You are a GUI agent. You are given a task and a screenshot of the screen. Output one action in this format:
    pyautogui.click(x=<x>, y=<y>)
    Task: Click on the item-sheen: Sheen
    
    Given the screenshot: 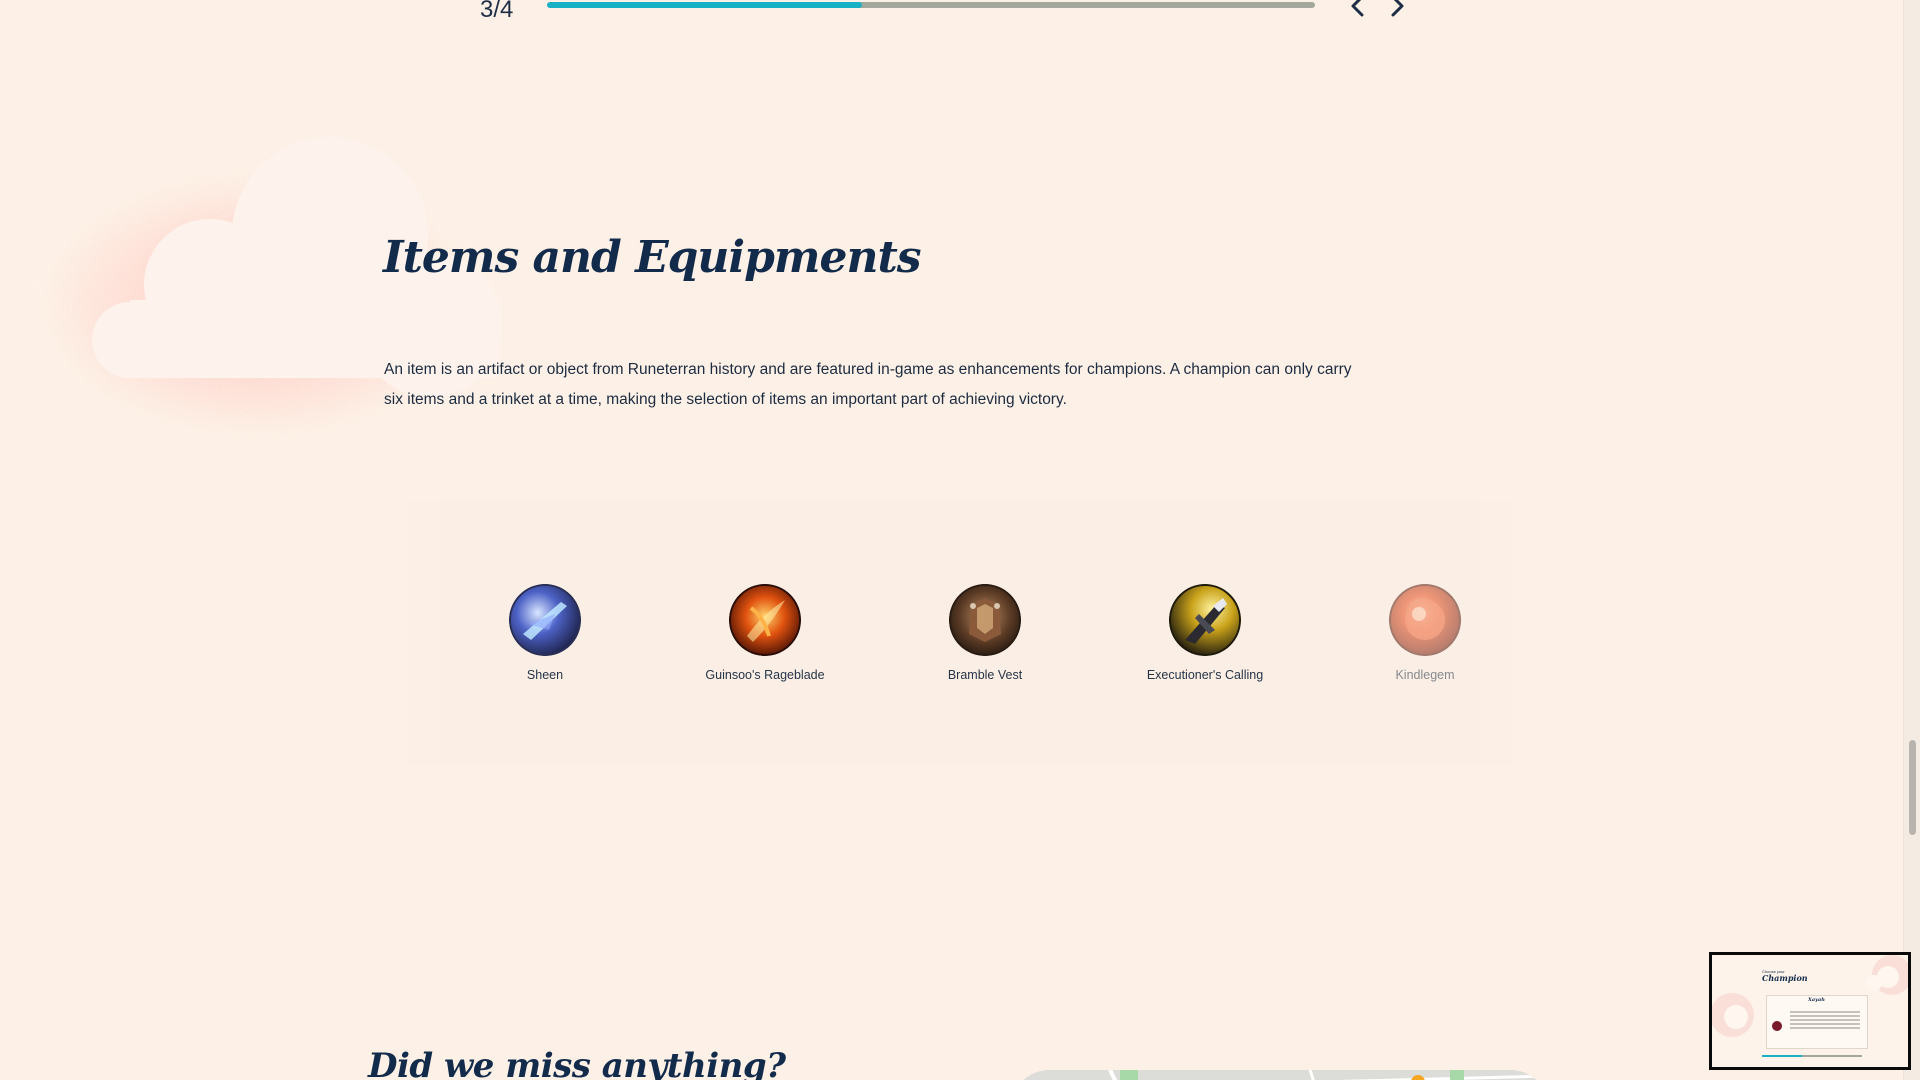 What is the action you would take?
    pyautogui.click(x=545, y=633)
    